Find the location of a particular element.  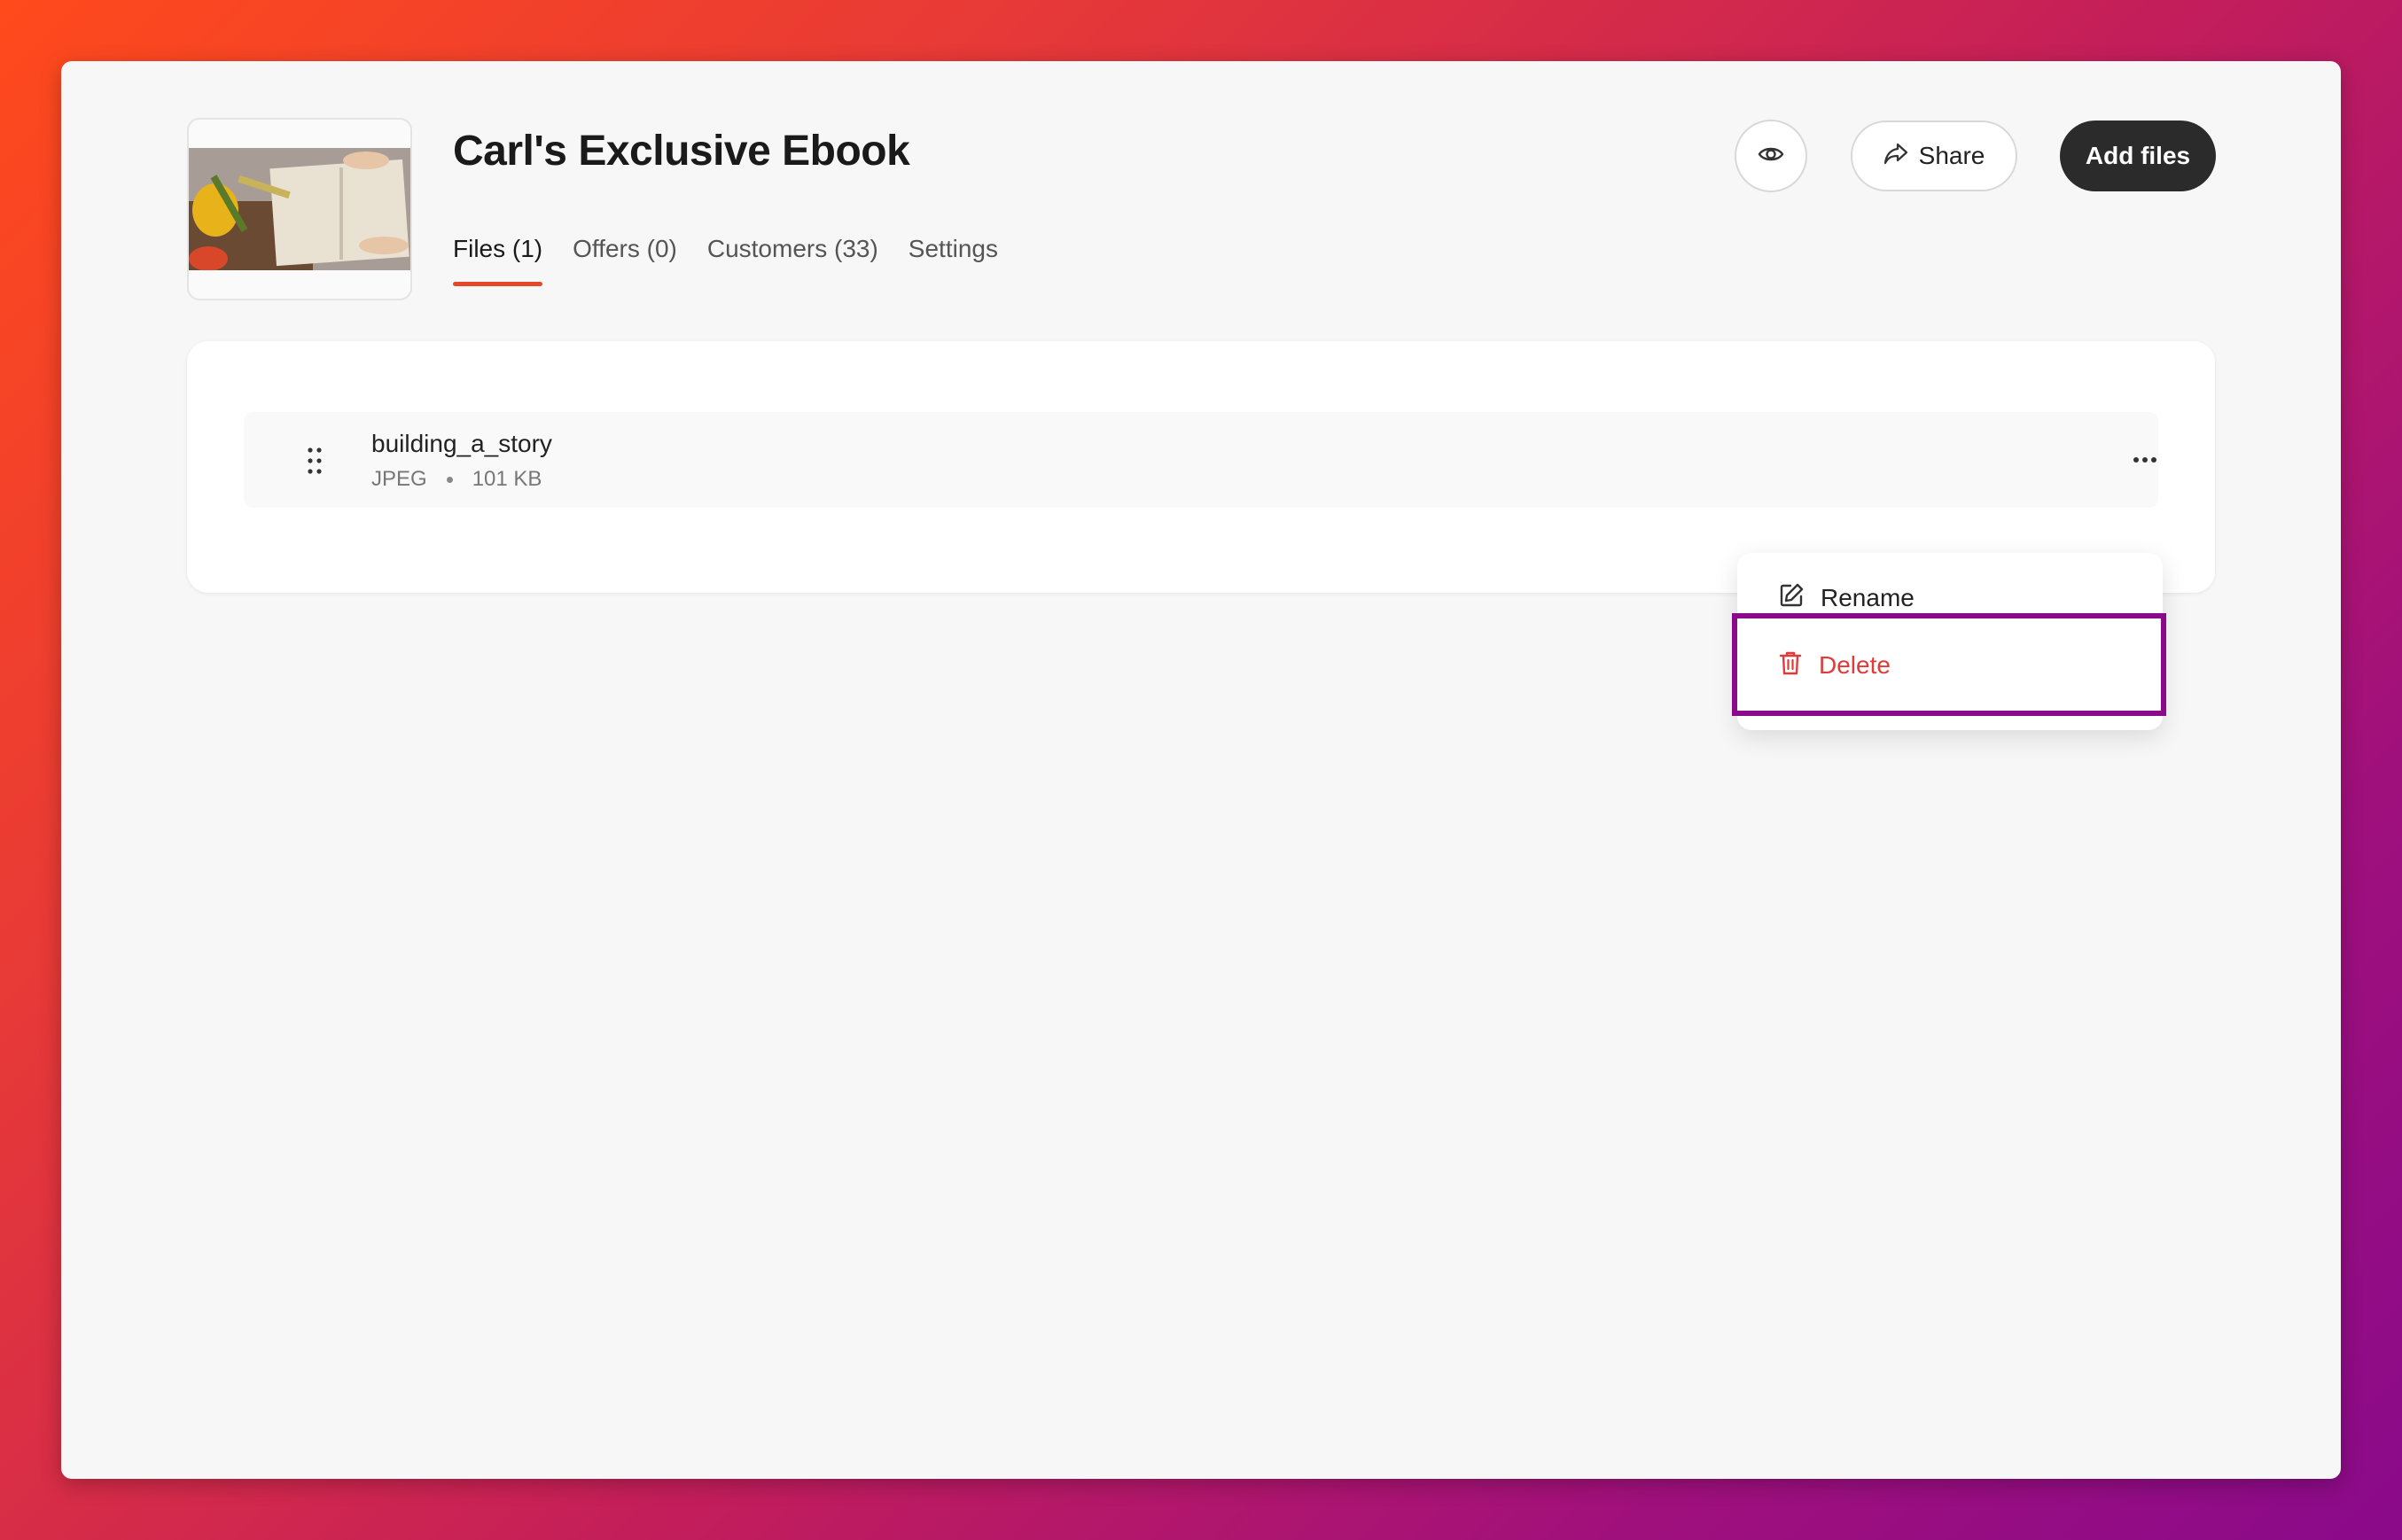

file-name: building_a_story is located at coordinates (462, 443).